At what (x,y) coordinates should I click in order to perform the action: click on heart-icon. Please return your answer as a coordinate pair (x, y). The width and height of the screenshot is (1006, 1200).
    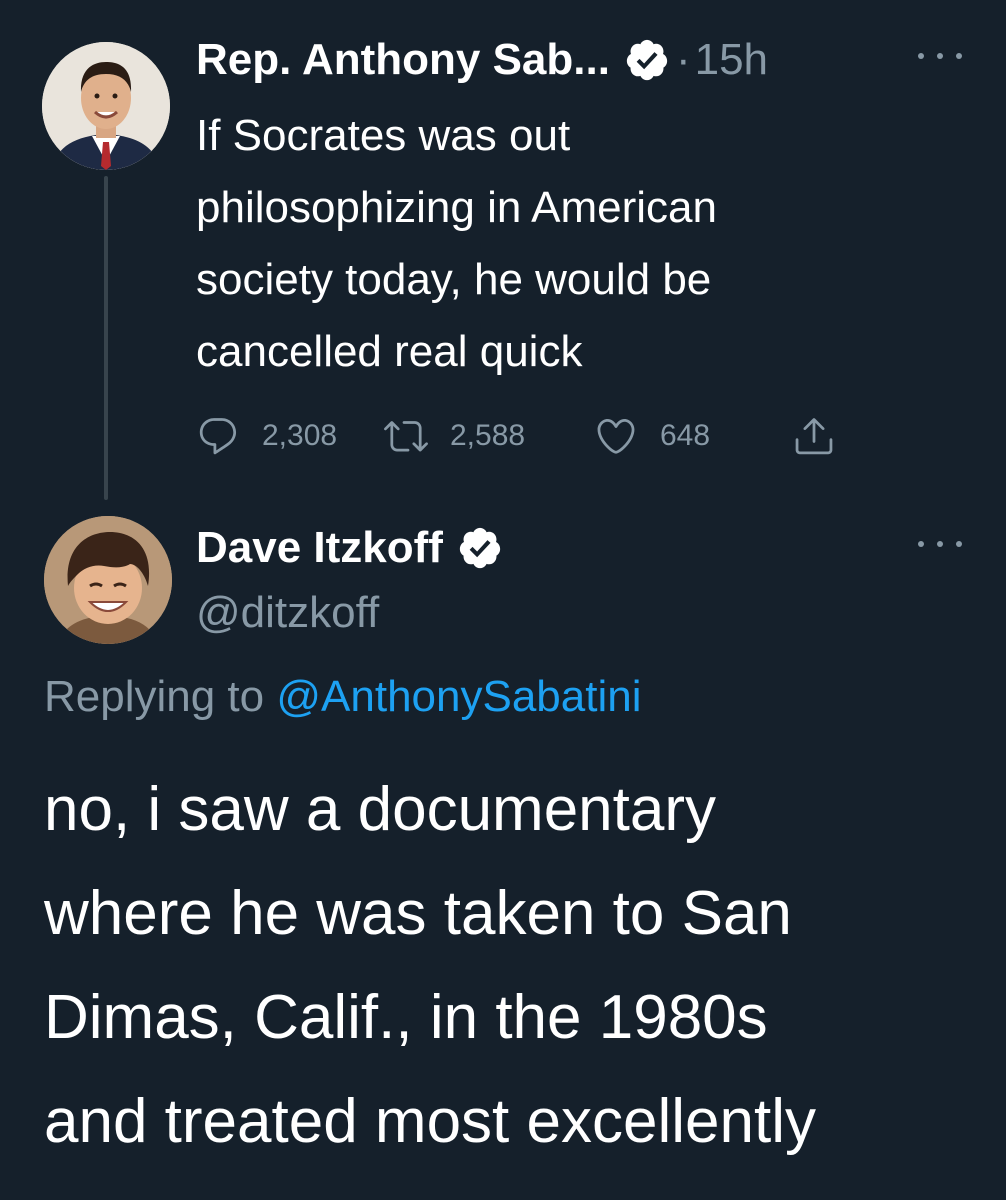
    Looking at the image, I should click on (616, 436).